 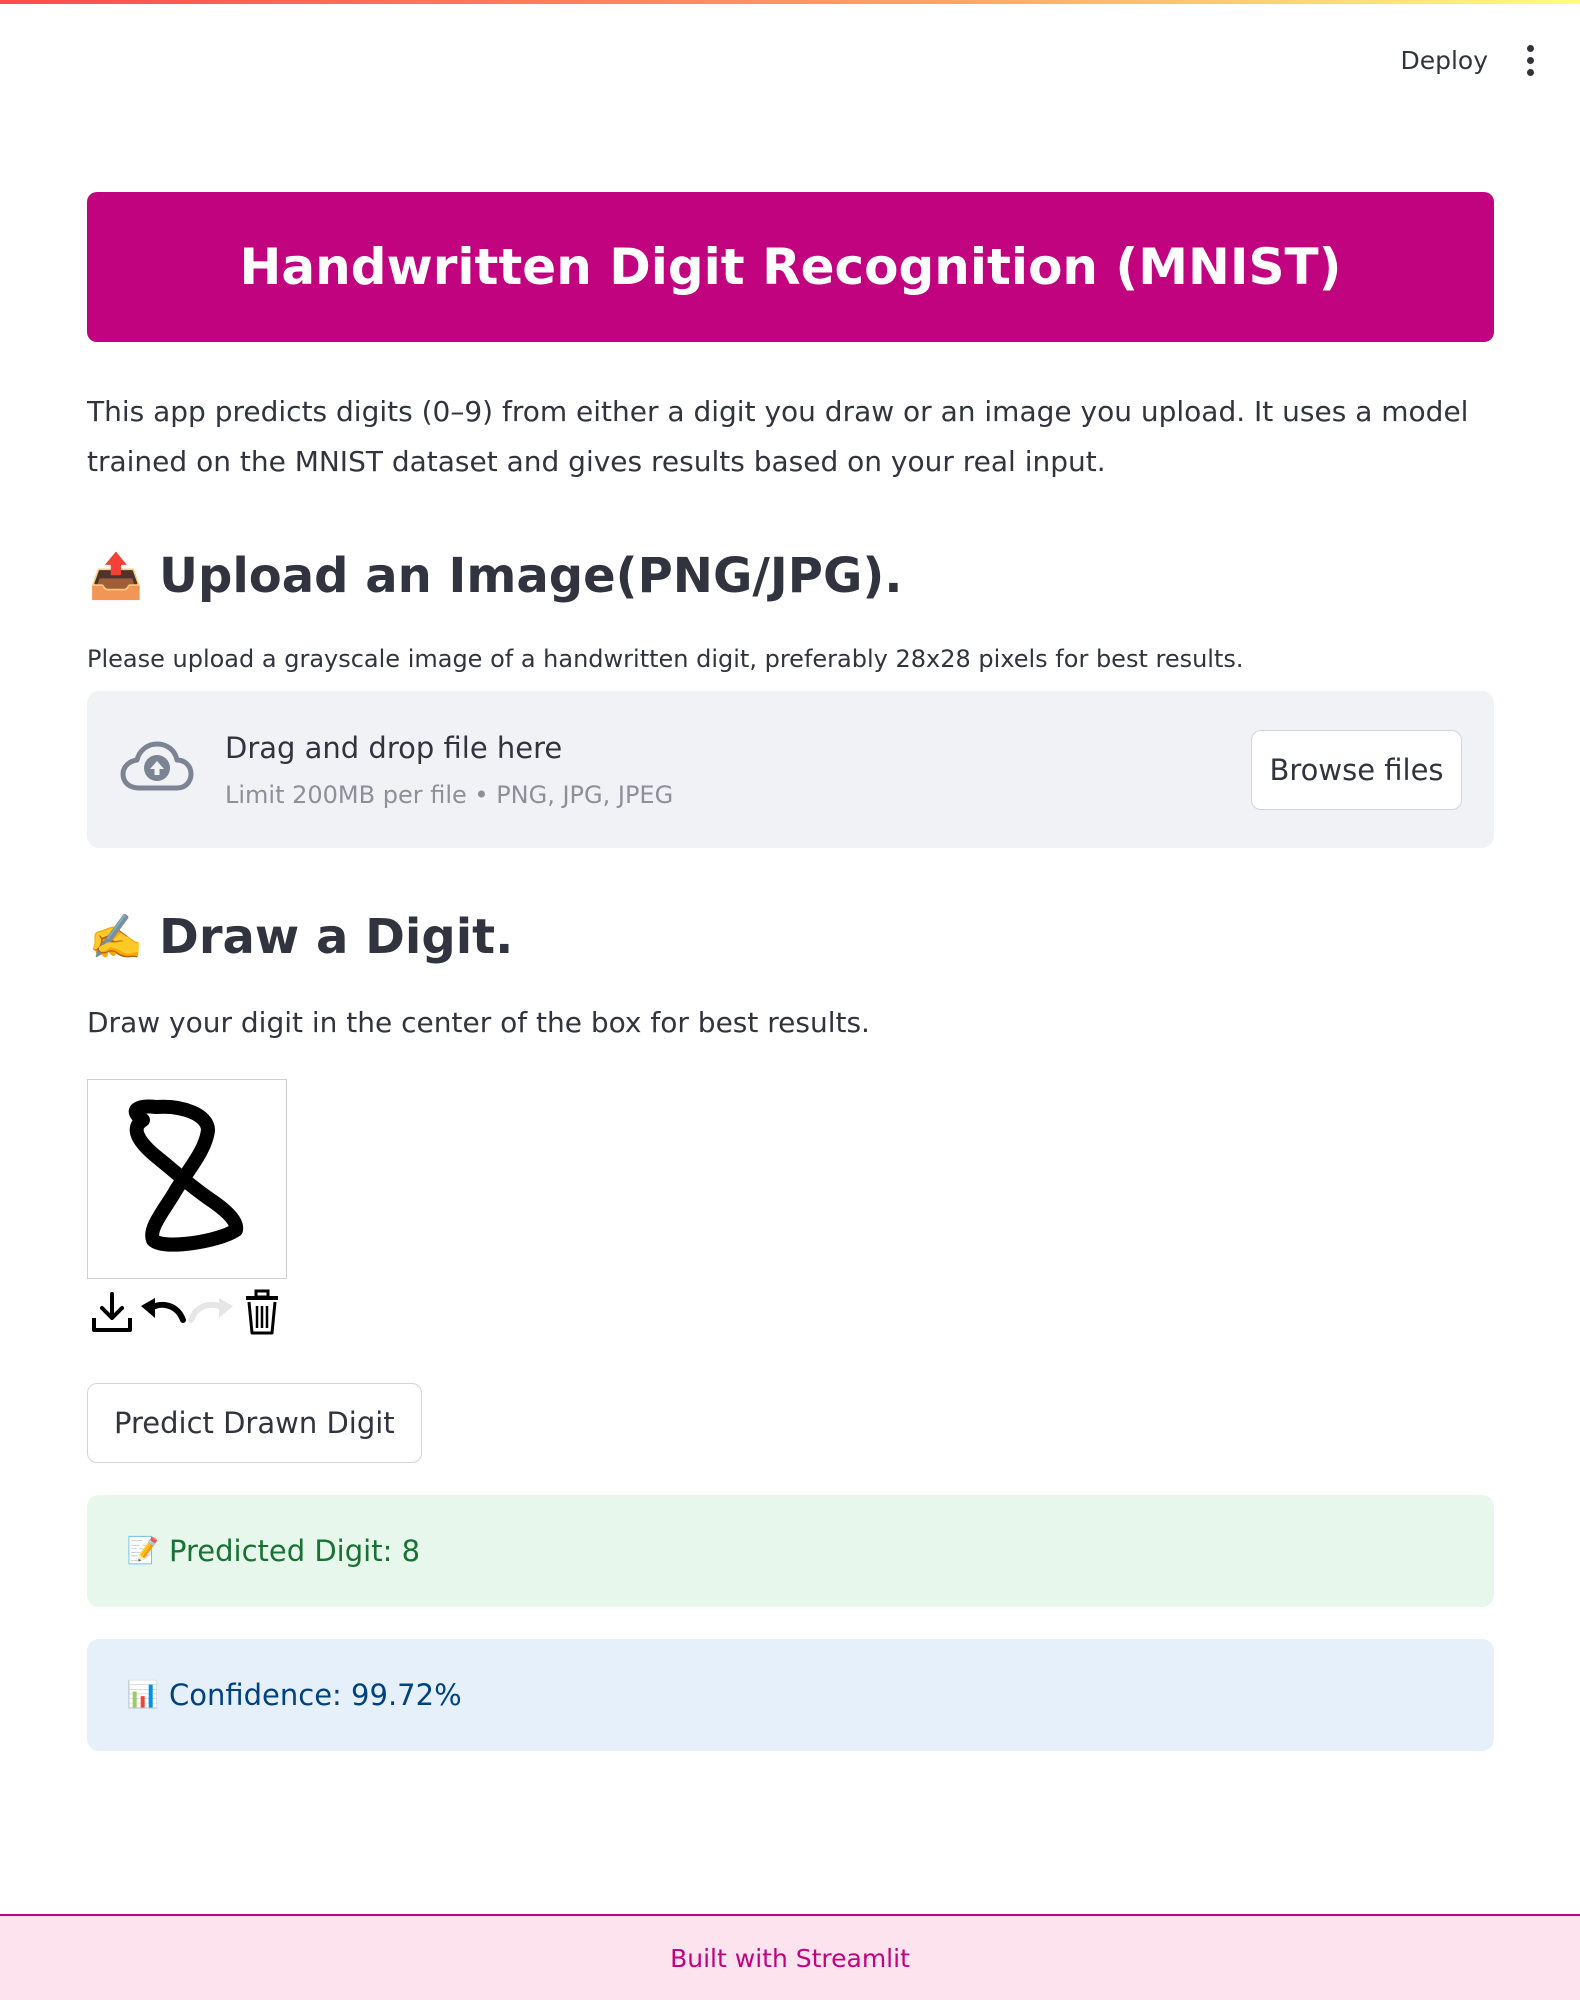 What do you see at coordinates (1444, 60) in the screenshot?
I see `deploy-button: Deploy` at bounding box center [1444, 60].